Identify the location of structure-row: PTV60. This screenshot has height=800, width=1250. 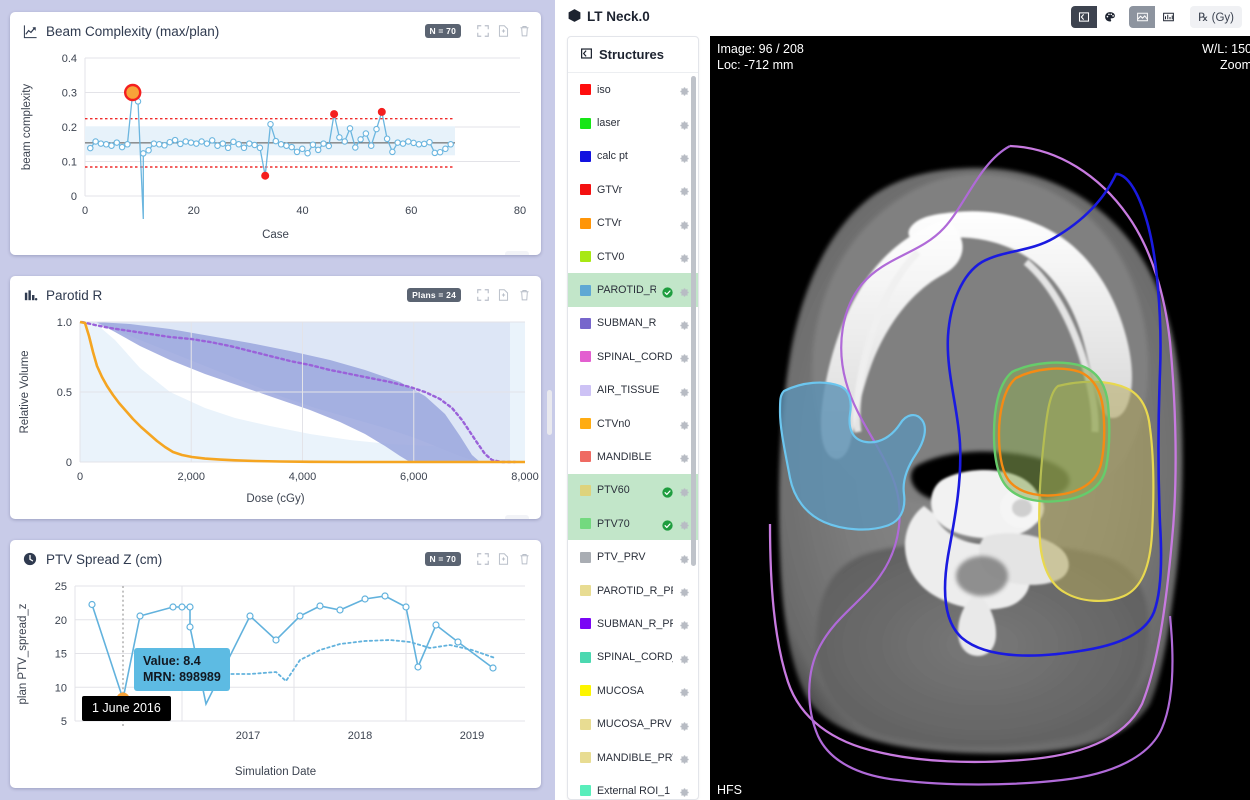
(633, 490).